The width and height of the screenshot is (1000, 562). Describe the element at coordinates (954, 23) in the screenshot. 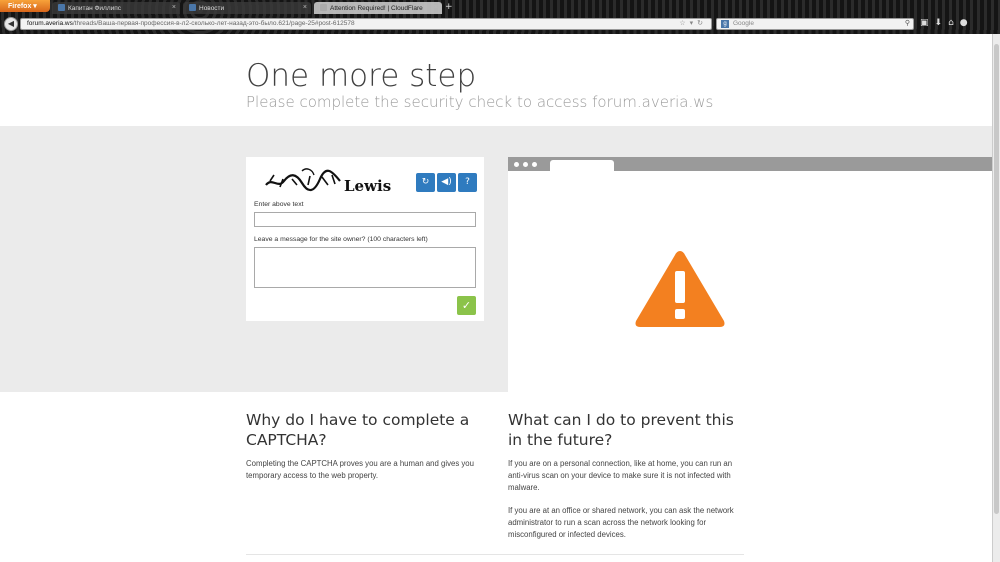

I see `home-icon: ⌂` at that location.